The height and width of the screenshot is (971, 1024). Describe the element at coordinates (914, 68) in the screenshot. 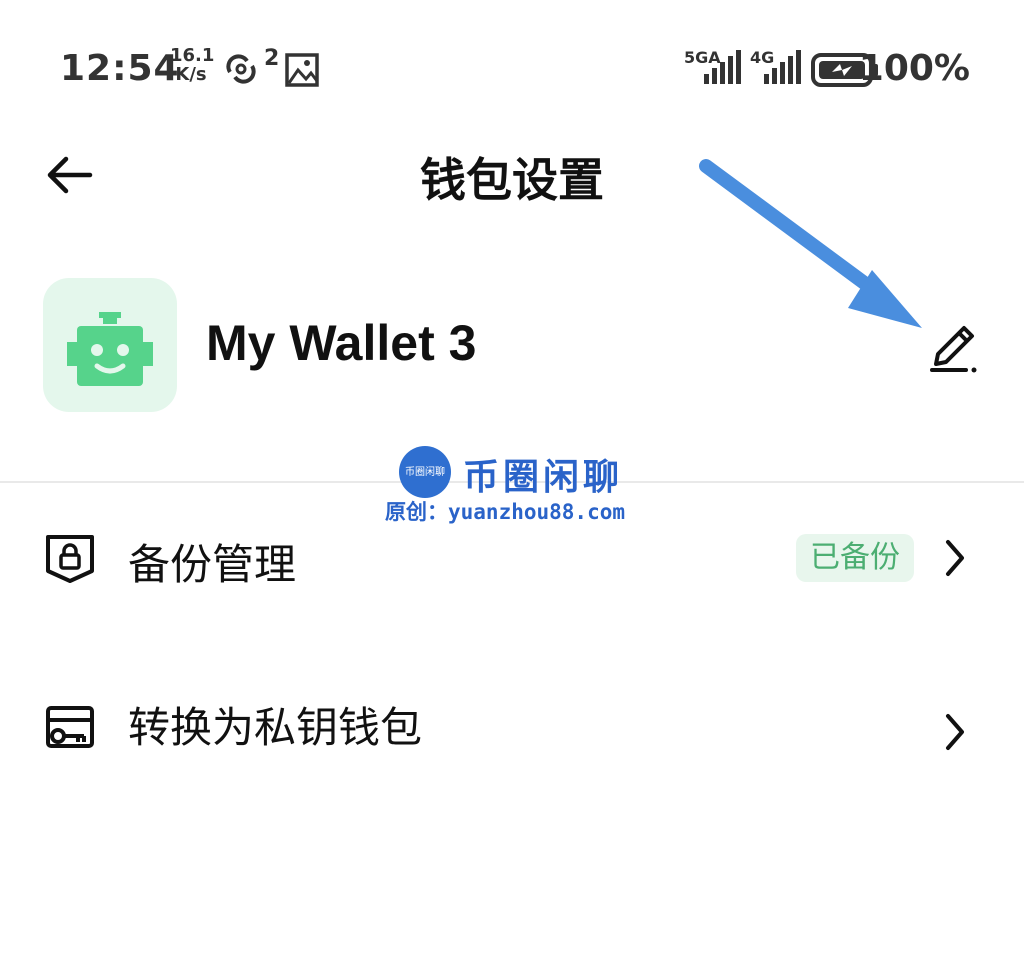

I see `battery-percent: 100%` at that location.